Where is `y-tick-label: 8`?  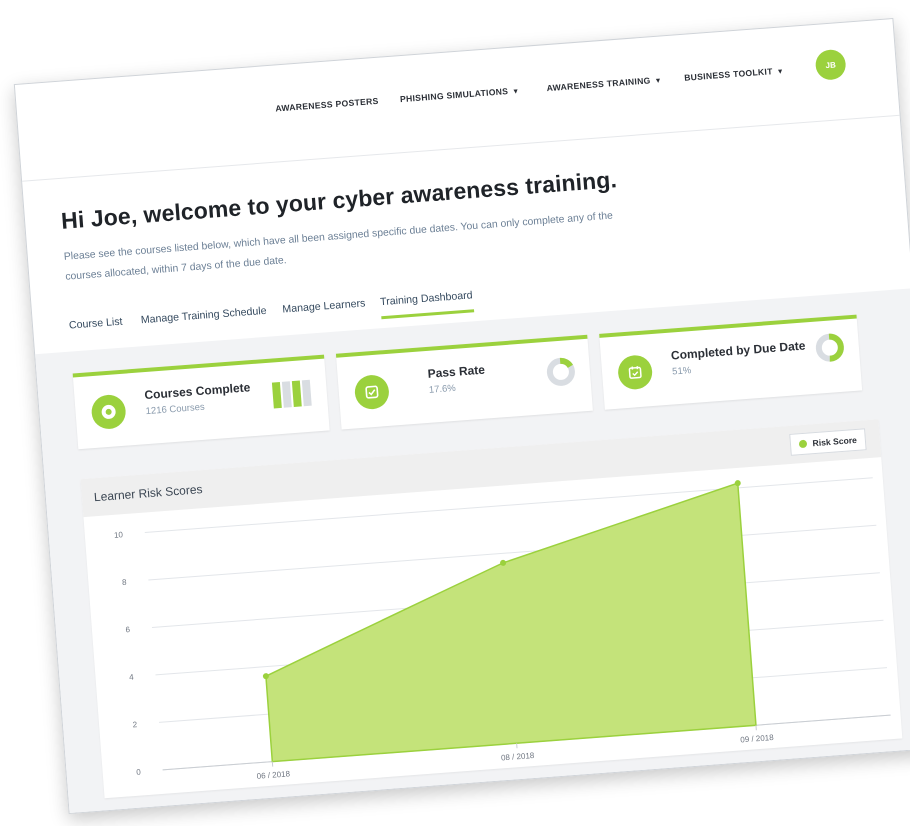 y-tick-label: 8 is located at coordinates (125, 582).